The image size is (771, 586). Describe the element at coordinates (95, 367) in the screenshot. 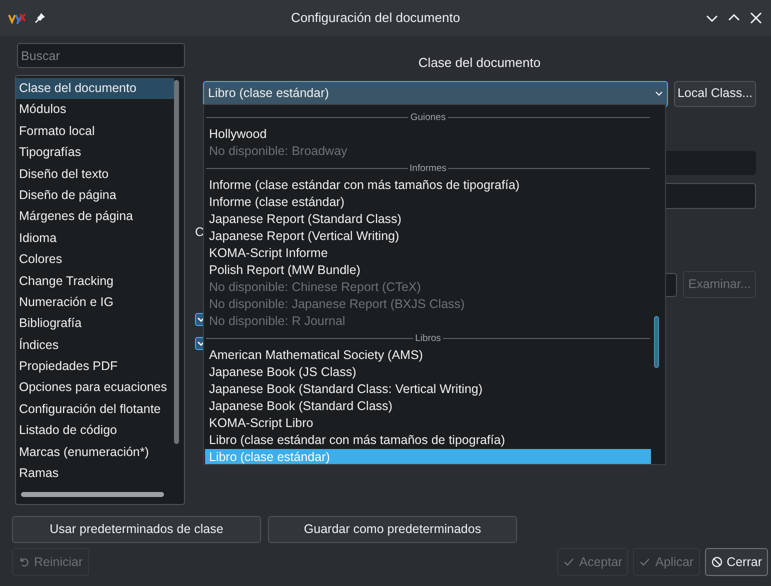

I see `sidebar-item: Propiedades PDF` at that location.